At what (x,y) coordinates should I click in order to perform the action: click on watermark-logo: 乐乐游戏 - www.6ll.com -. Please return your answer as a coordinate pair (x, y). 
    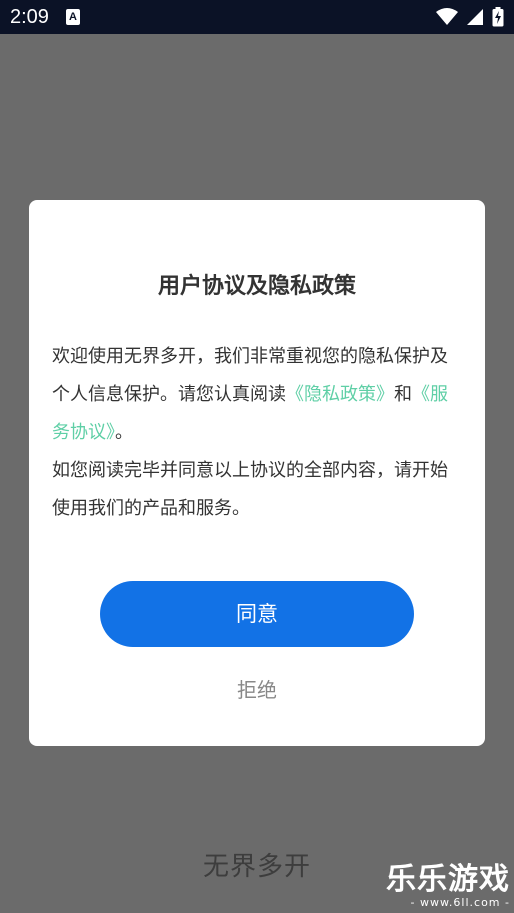
    Looking at the image, I should click on (448, 886).